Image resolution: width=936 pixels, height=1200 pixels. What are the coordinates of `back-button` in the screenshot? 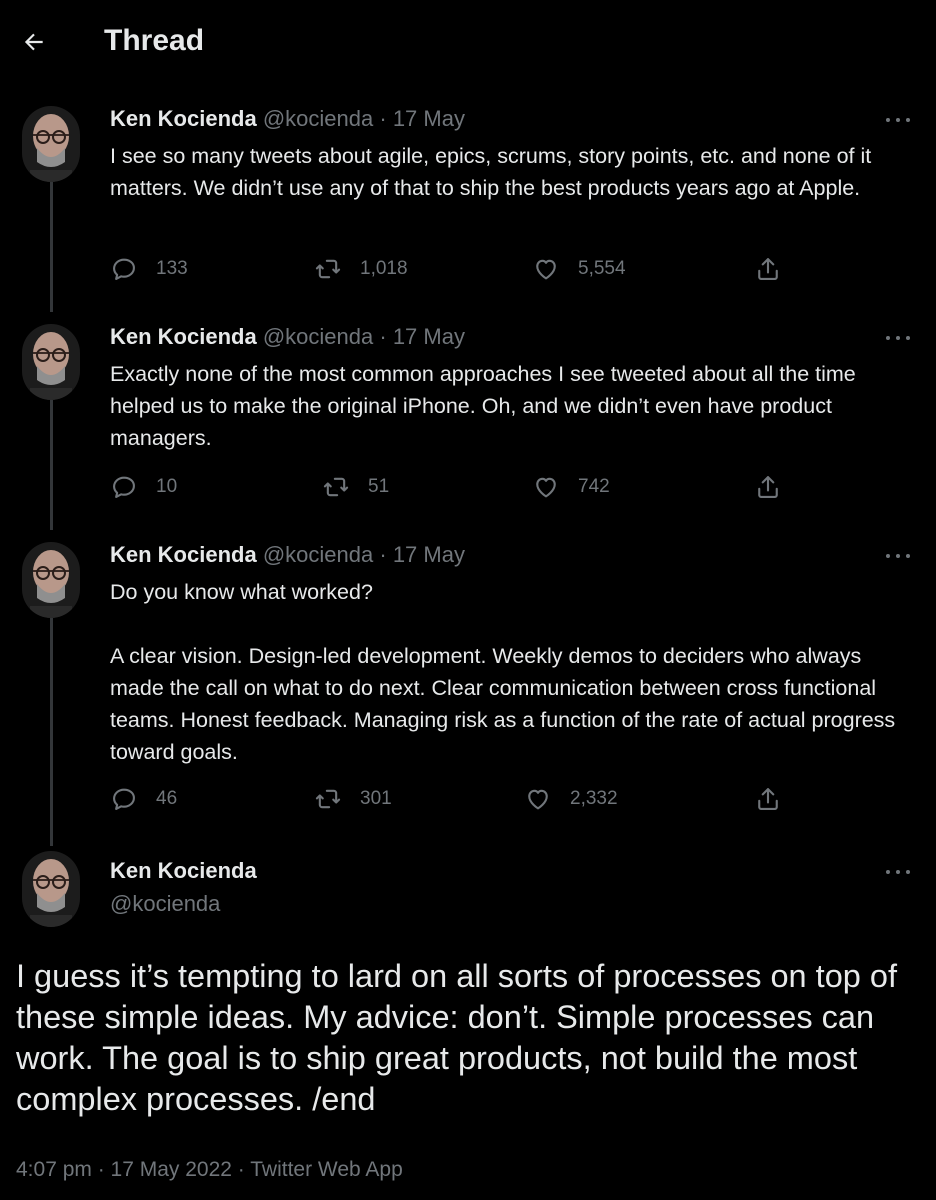 It's located at (34, 42).